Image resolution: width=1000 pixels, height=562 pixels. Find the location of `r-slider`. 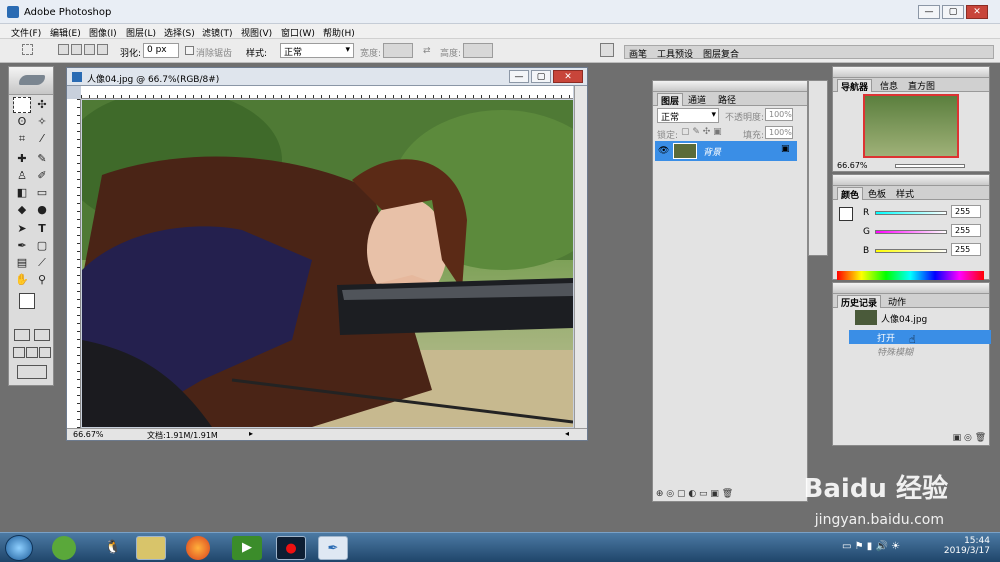

r-slider is located at coordinates (911, 213).